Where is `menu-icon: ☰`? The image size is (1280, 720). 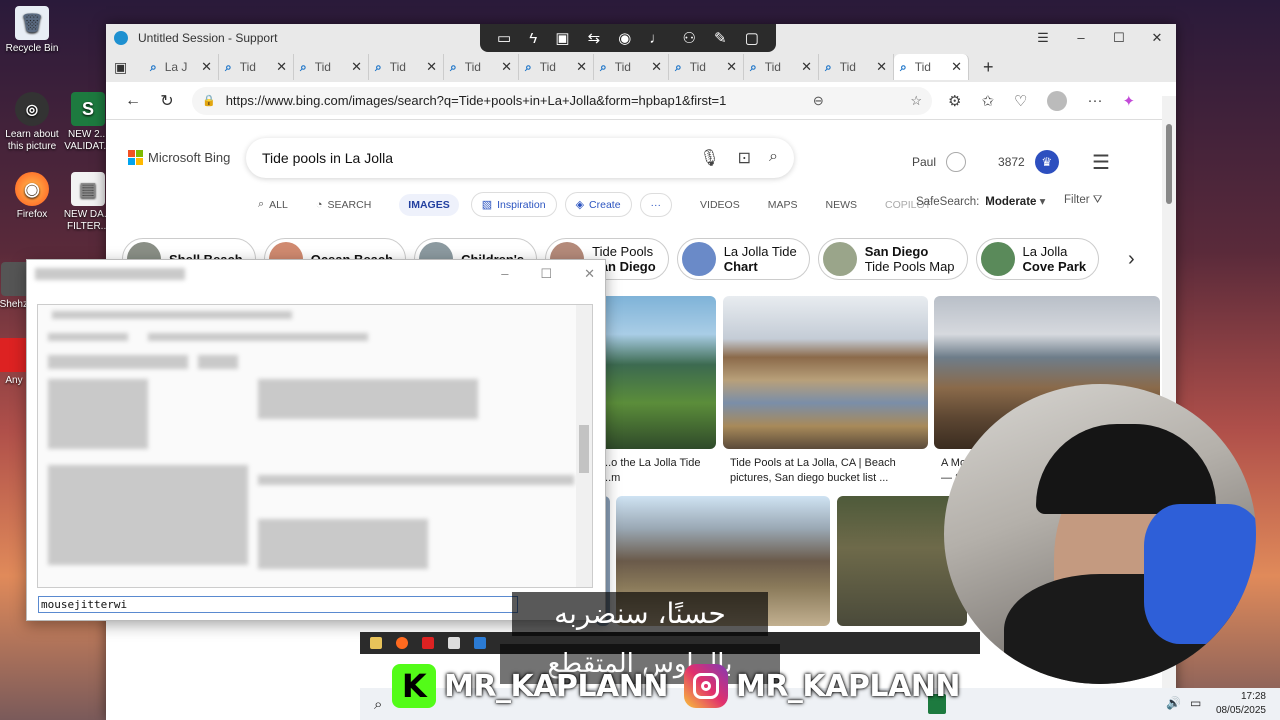
menu-icon: ☰ is located at coordinates (1043, 38).